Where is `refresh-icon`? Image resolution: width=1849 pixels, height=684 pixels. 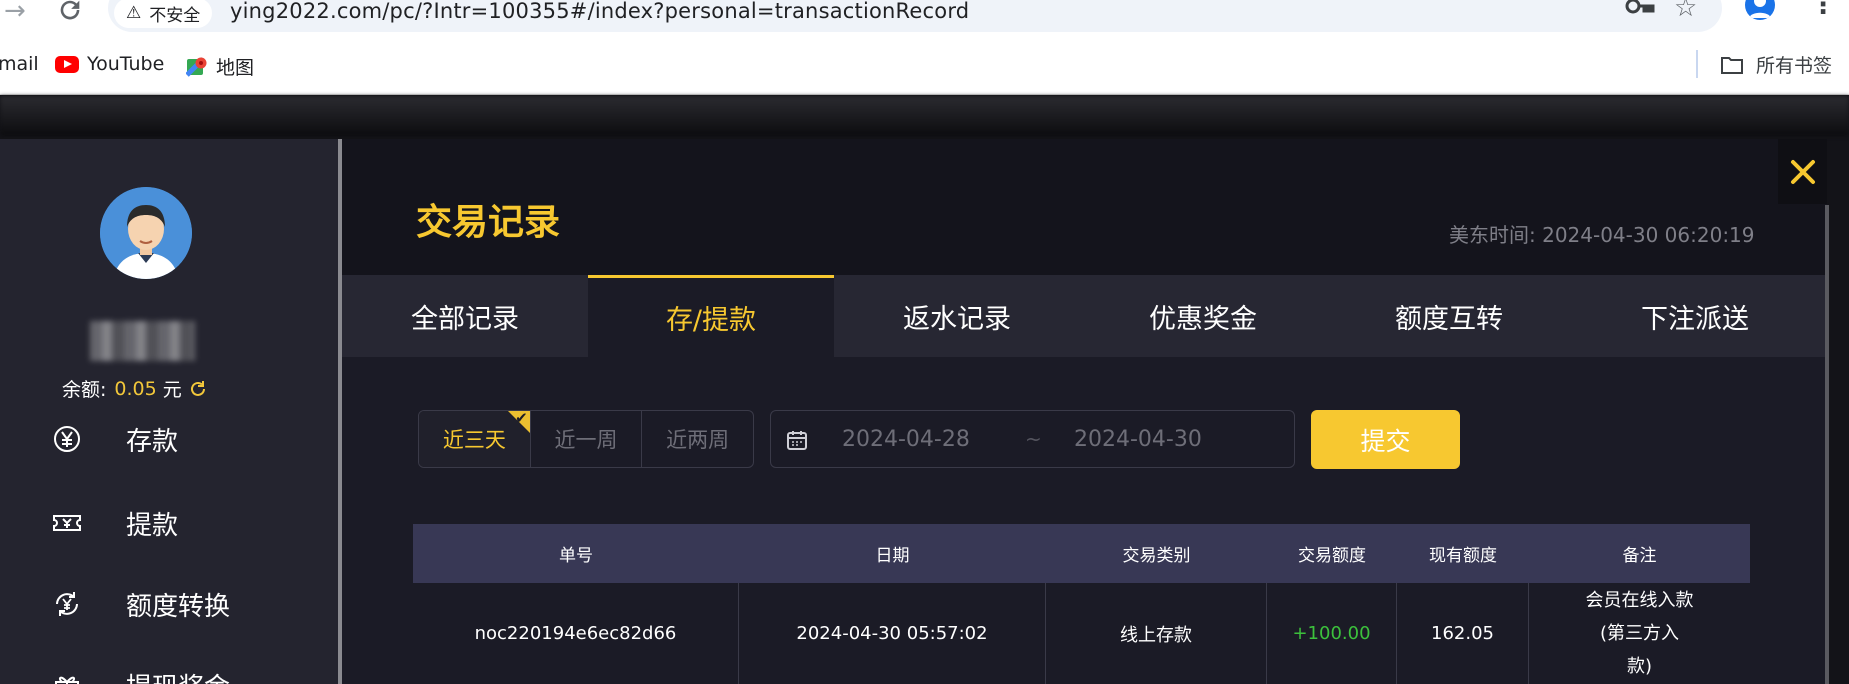 refresh-icon is located at coordinates (198, 389).